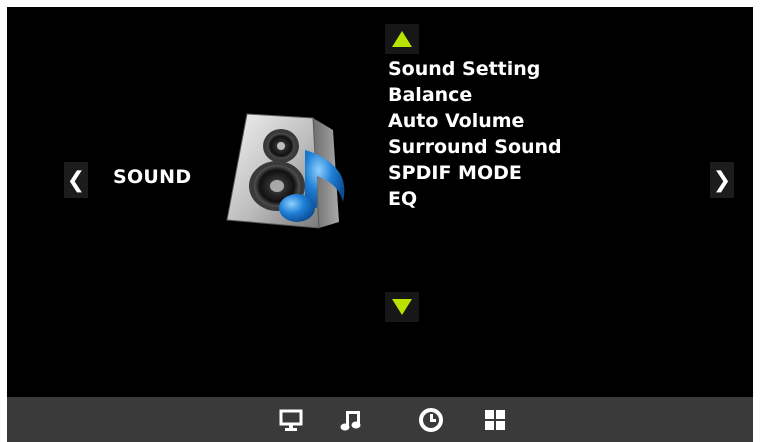 Image resolution: width=760 pixels, height=442 pixels. I want to click on scroll-up-button, so click(402, 39).